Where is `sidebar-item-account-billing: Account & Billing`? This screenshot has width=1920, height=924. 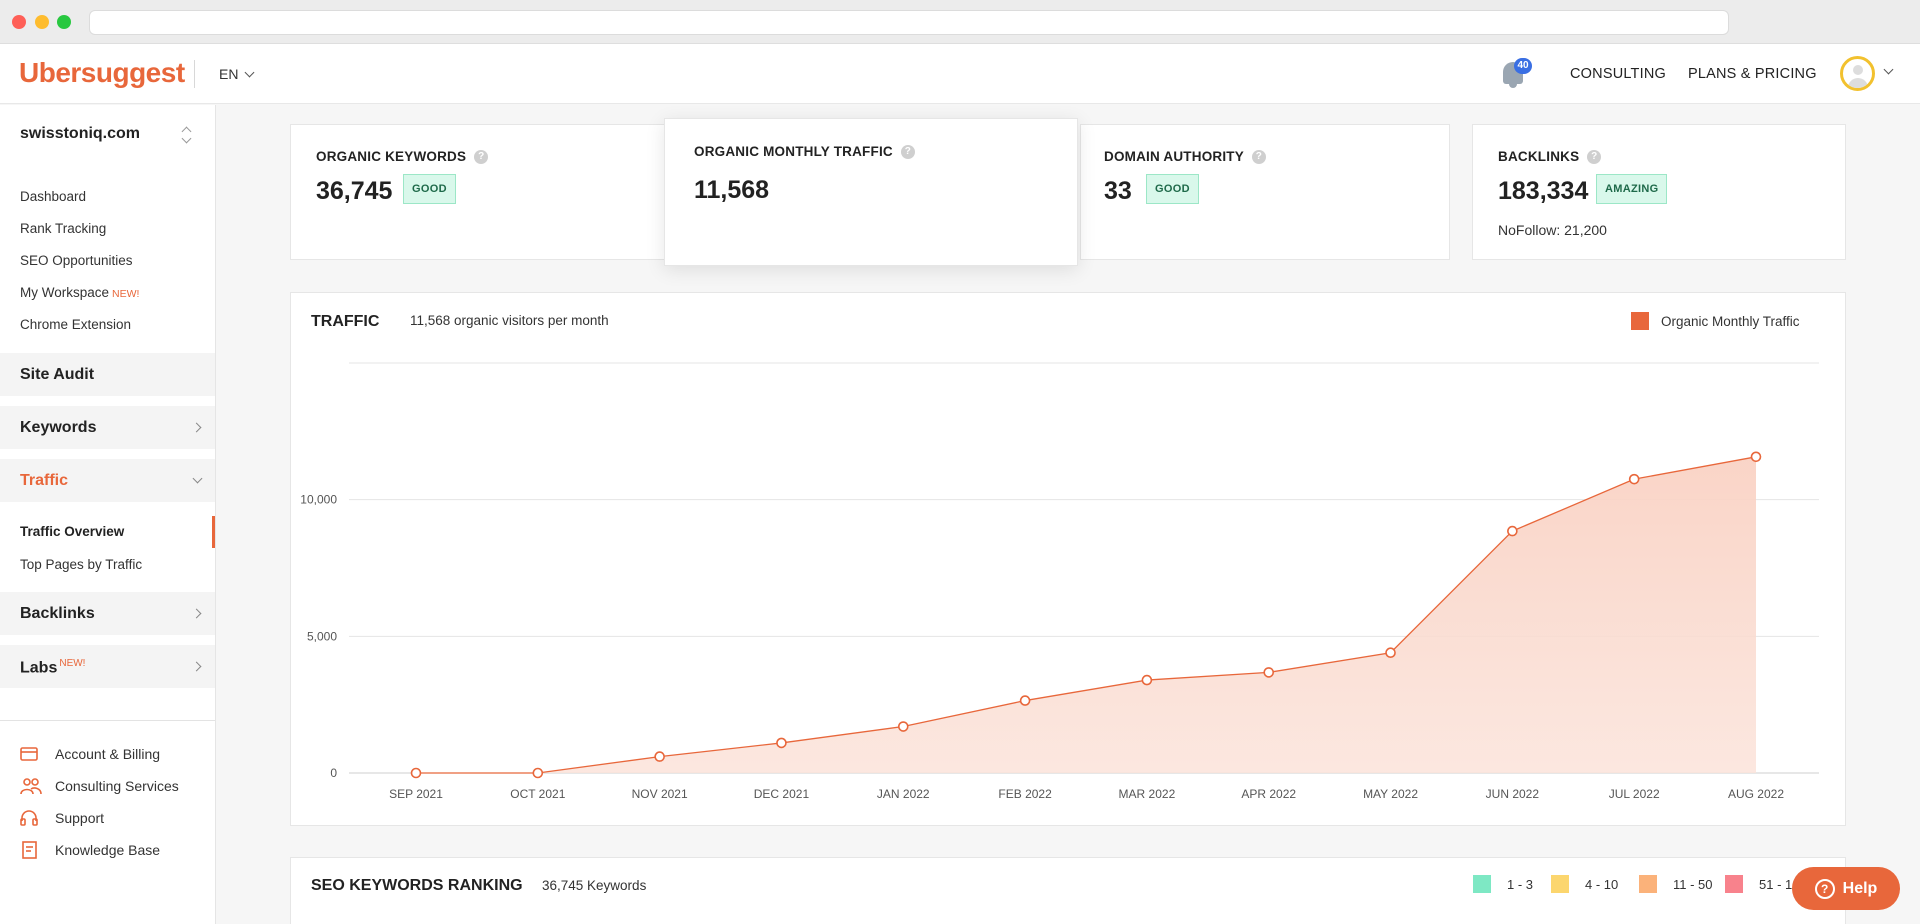 sidebar-item-account-billing: Account & Billing is located at coordinates (90, 754).